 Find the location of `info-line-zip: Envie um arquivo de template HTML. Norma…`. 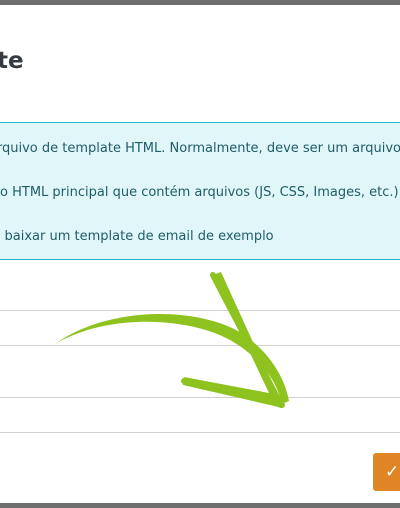

info-line-zip: Envie um arquivo de template HTML. Norma… is located at coordinates (200, 148).